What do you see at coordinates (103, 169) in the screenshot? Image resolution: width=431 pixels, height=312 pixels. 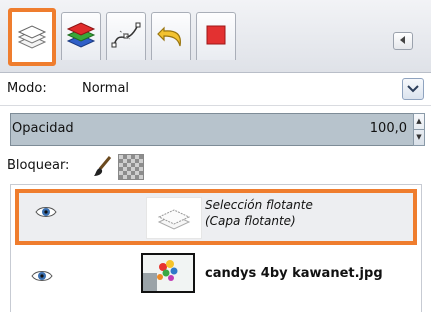 I see `paintbrush-lock-icon` at bounding box center [103, 169].